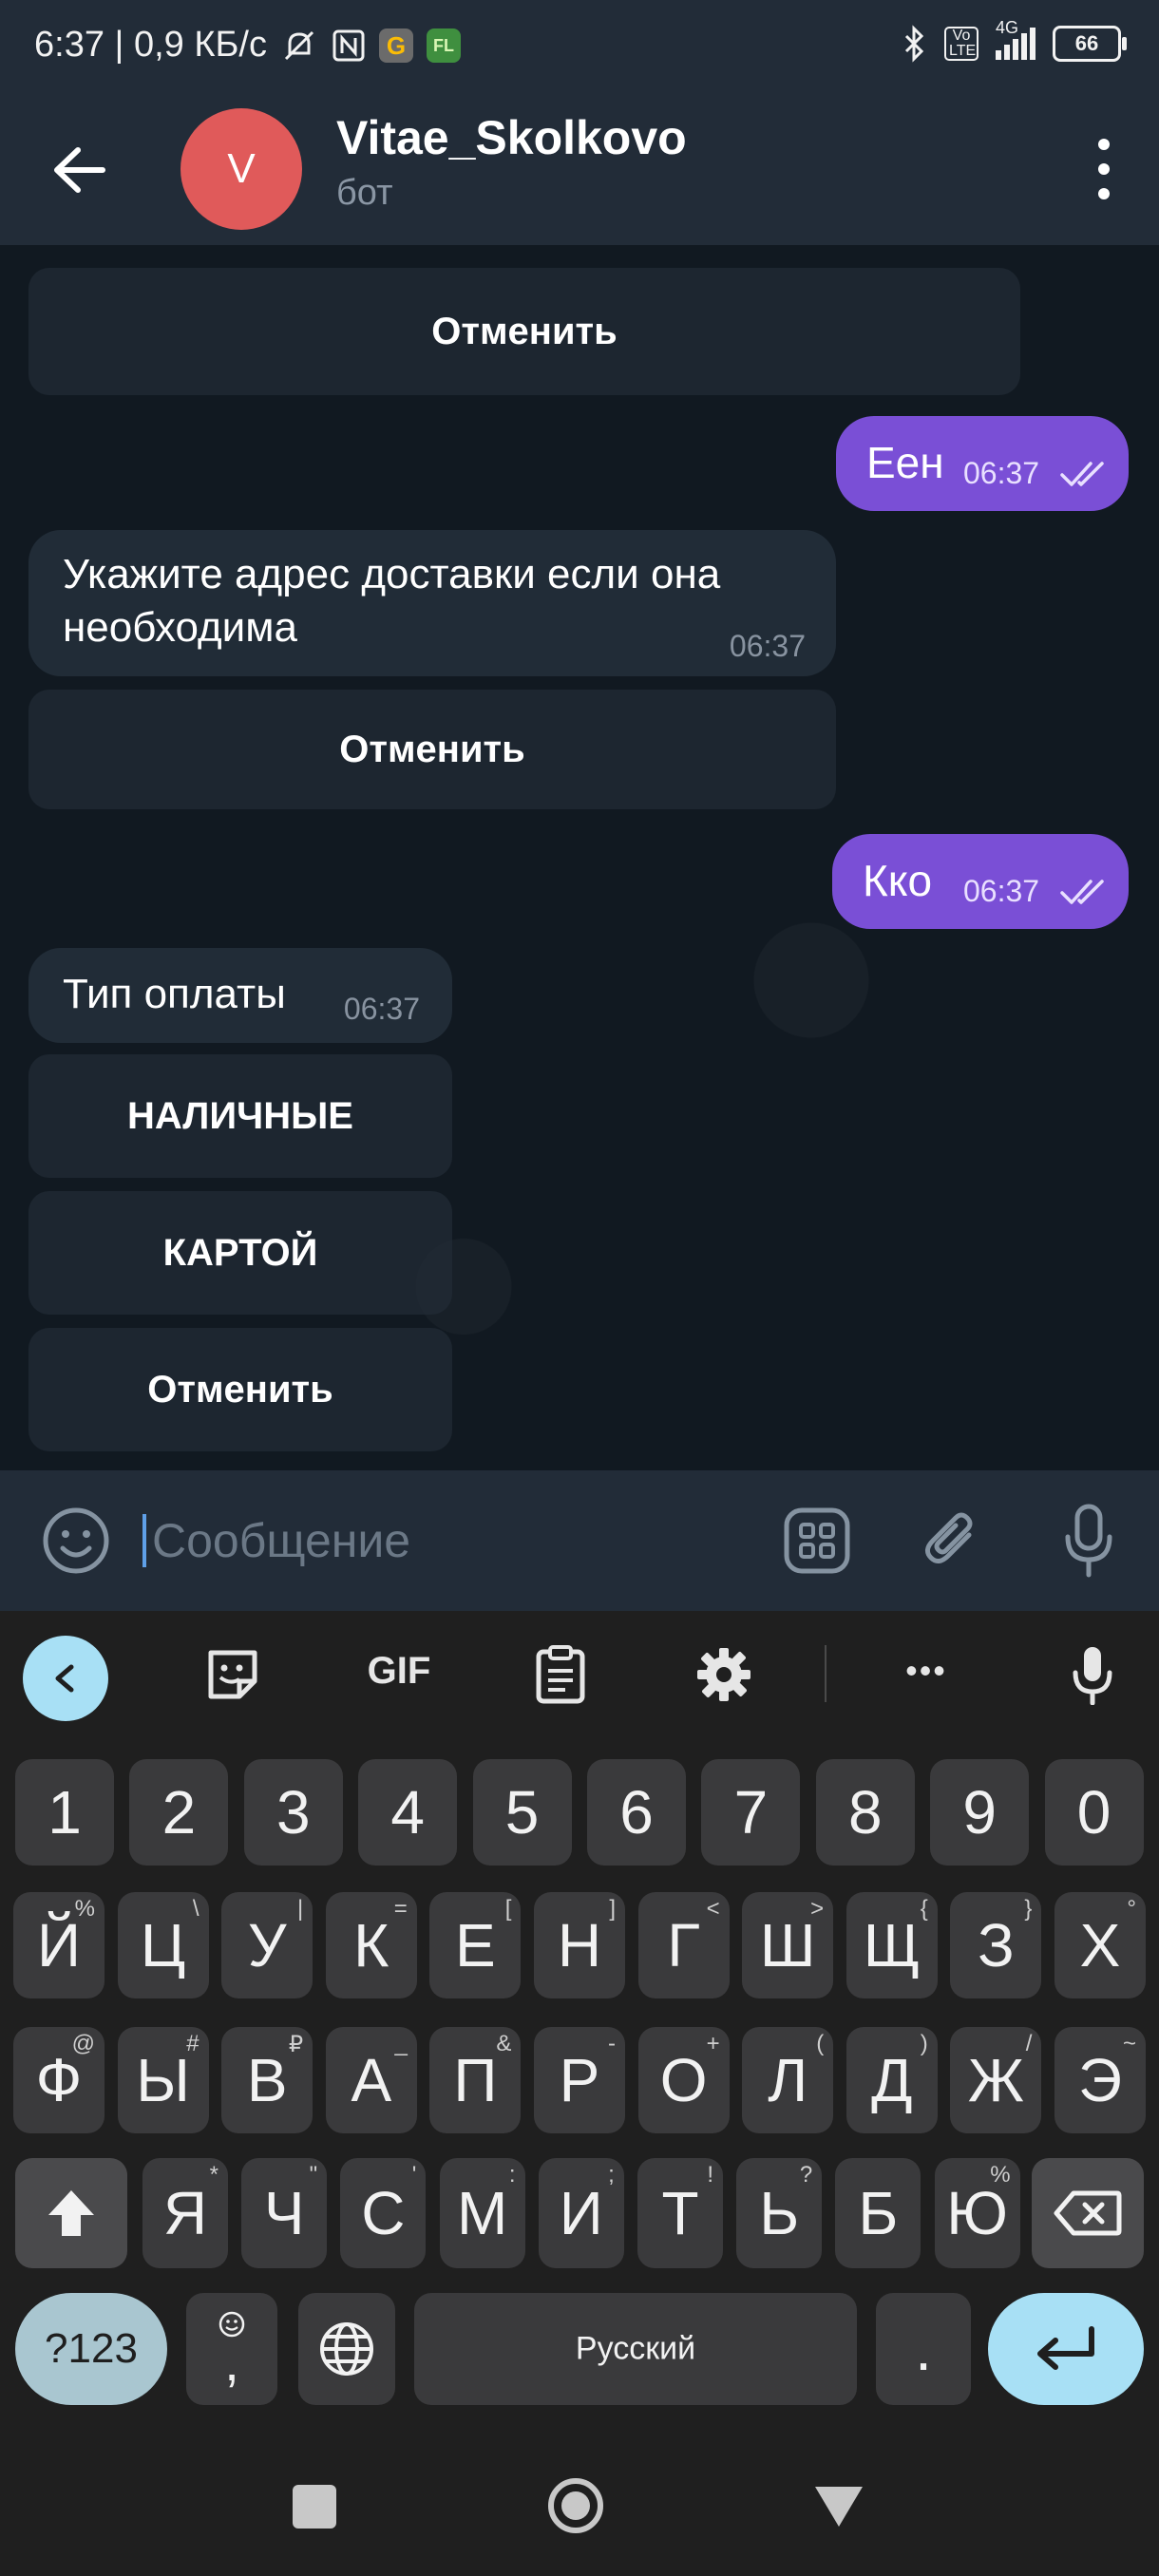 This screenshot has width=1159, height=2576. I want to click on key-letter: Н], so click(579, 1945).